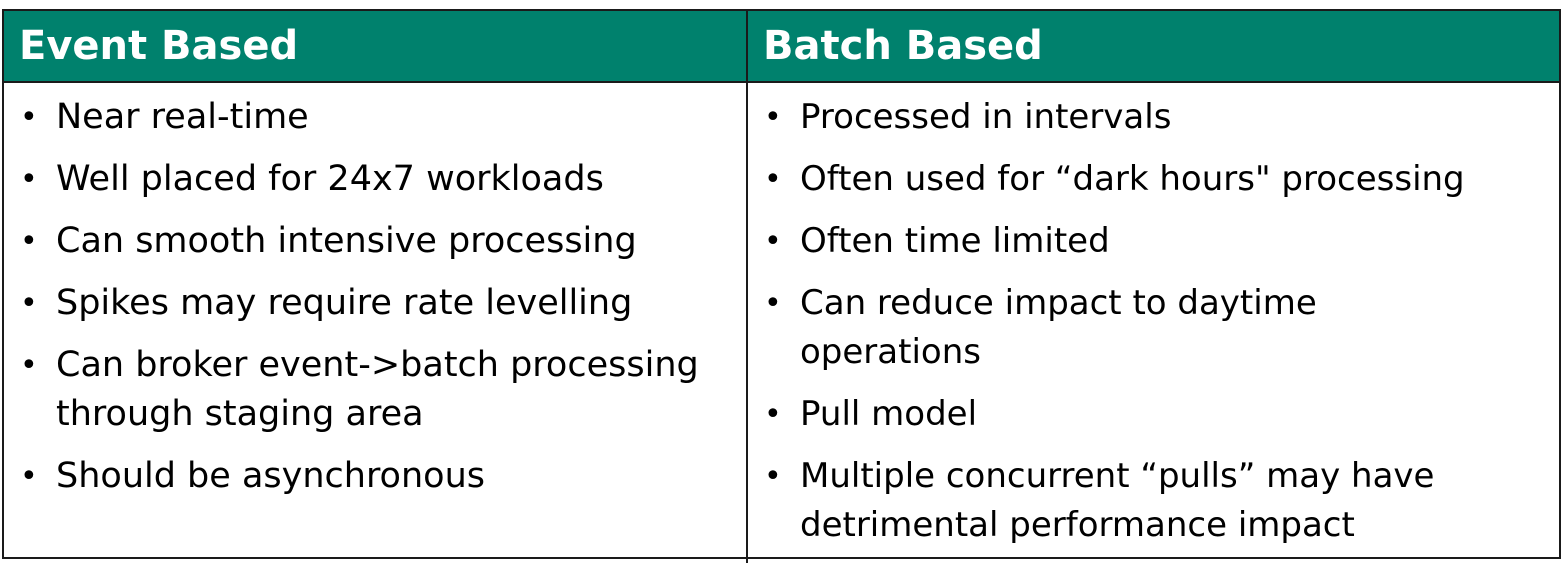 Image resolution: width=1565 pixels, height=578 pixels. What do you see at coordinates (270, 476) in the screenshot?
I see `list-item-text: Should be asynchronous` at bounding box center [270, 476].